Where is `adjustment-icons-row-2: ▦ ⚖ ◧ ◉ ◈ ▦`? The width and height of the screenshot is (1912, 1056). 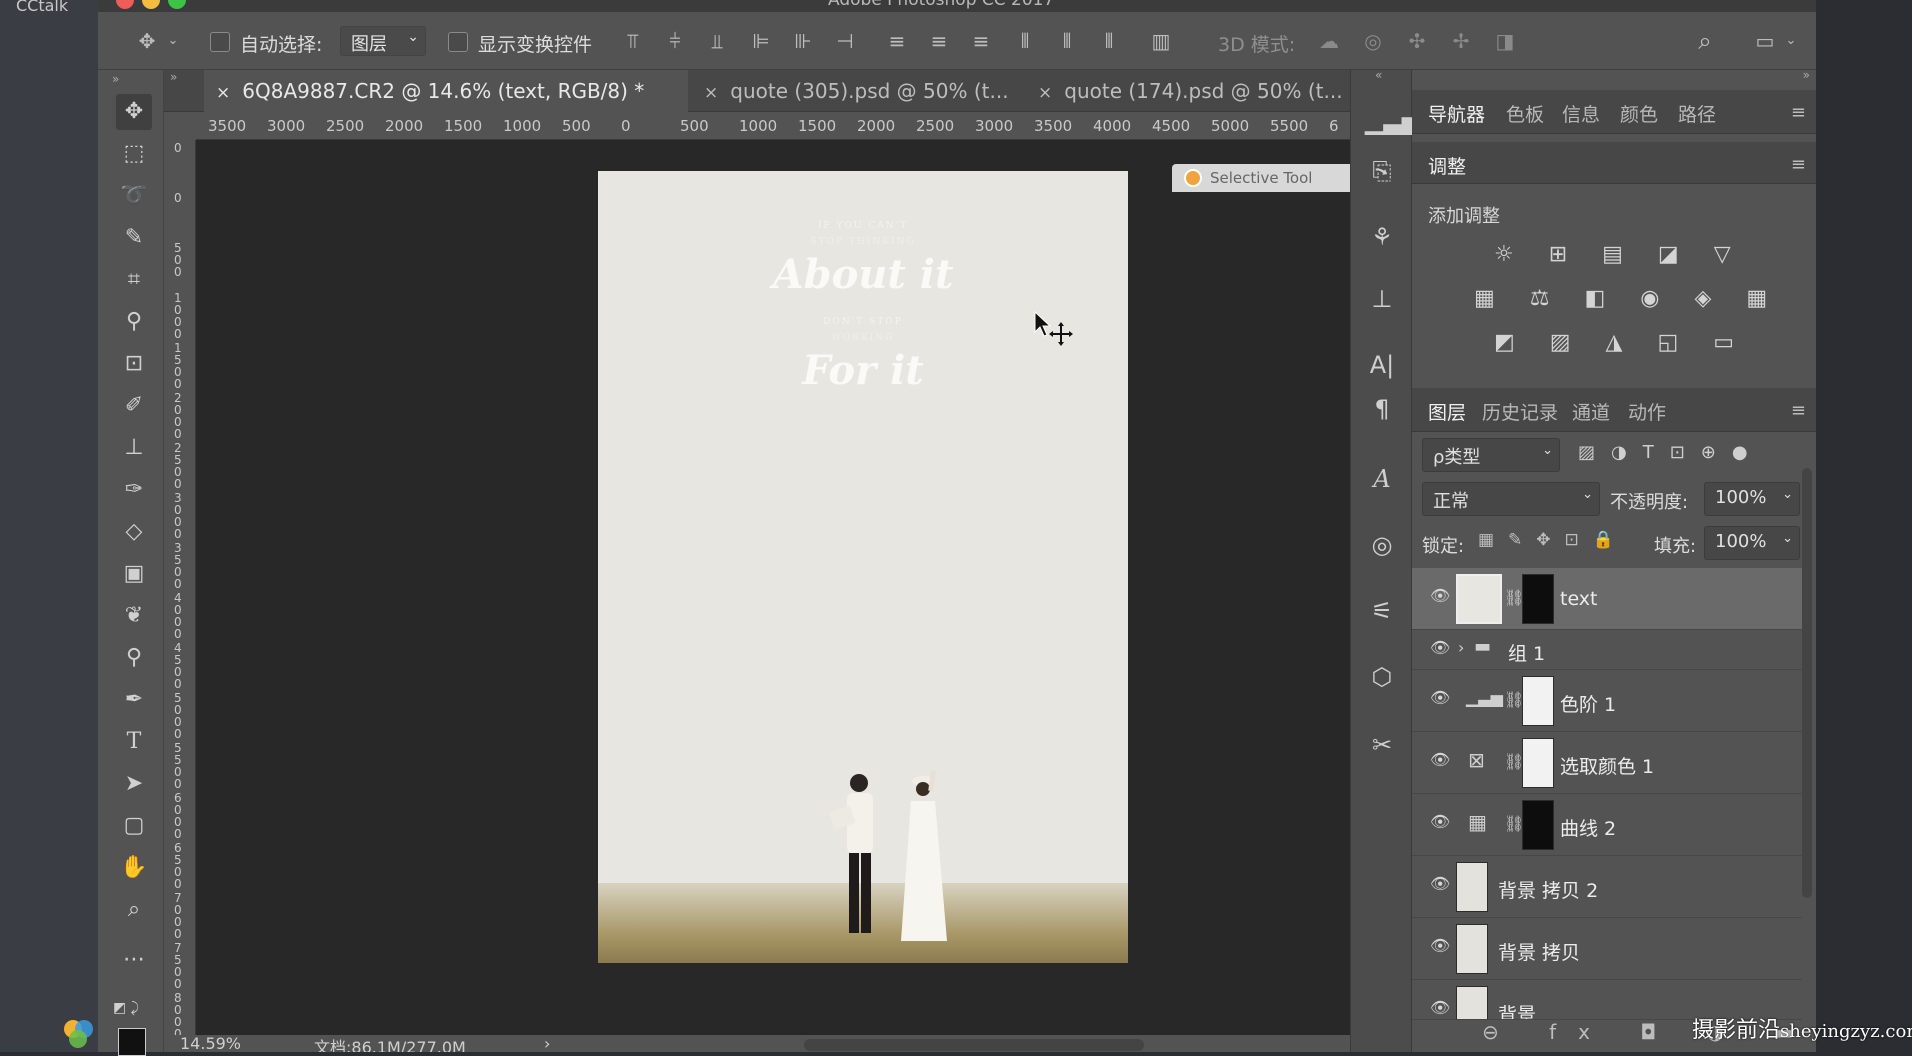
adjustment-icons-row-2: ▦ ⚖ ◧ ◉ ◈ ▦ is located at coordinates (1627, 298).